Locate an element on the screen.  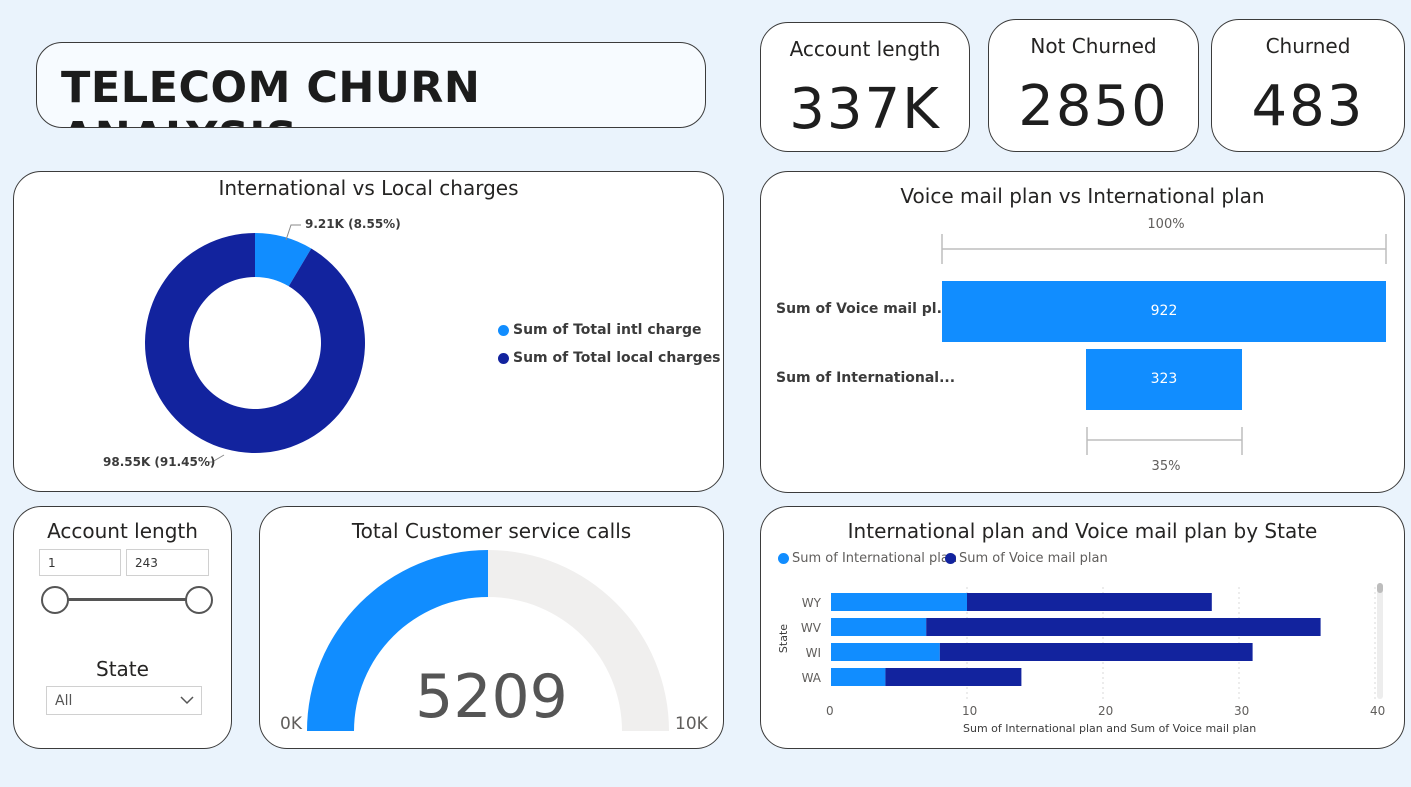
legend-label: Sum of Total intl charge is located at coordinates (607, 330).